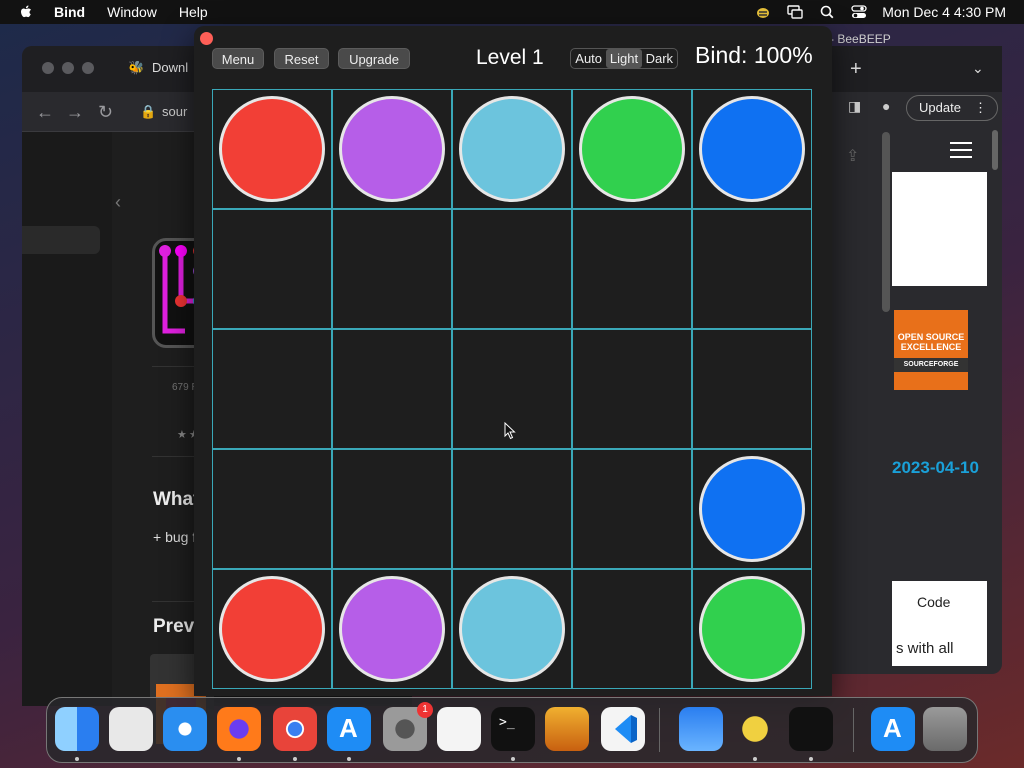  I want to click on weather-icon, so click(701, 729).